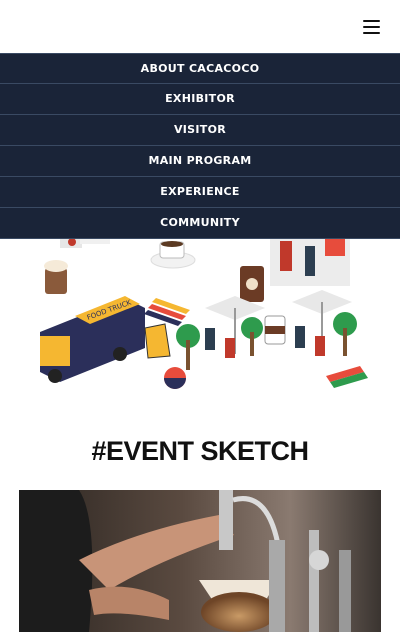  Describe the element at coordinates (200, 161) in the screenshot. I see `nav-item-main-program: MAIN PROGRAM` at that location.